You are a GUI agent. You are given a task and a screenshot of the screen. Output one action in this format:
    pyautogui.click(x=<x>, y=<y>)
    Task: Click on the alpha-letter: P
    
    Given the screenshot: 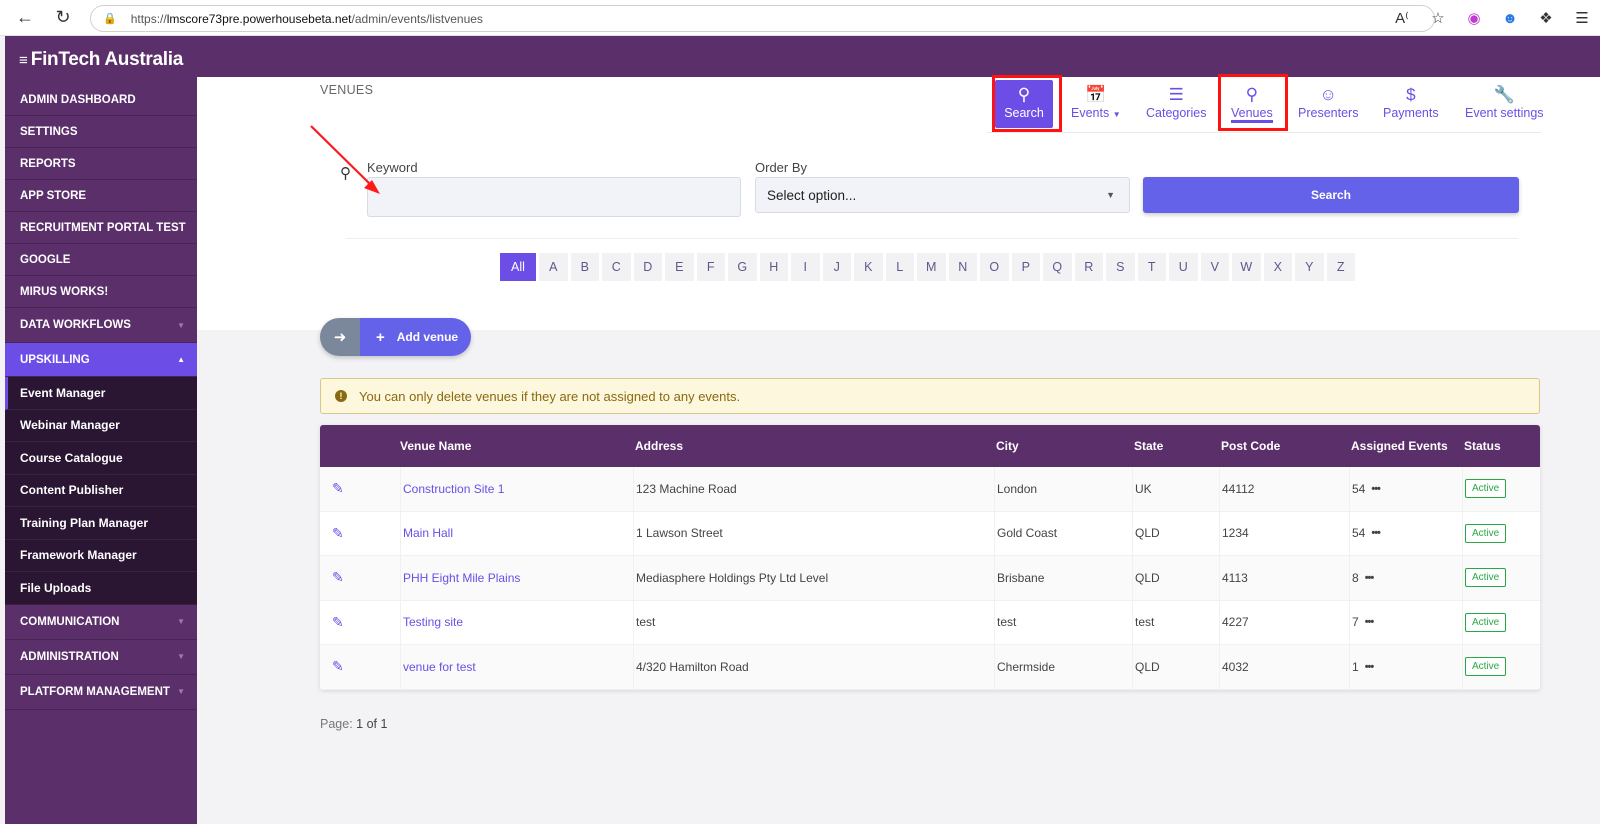 What is the action you would take?
    pyautogui.click(x=1025, y=267)
    